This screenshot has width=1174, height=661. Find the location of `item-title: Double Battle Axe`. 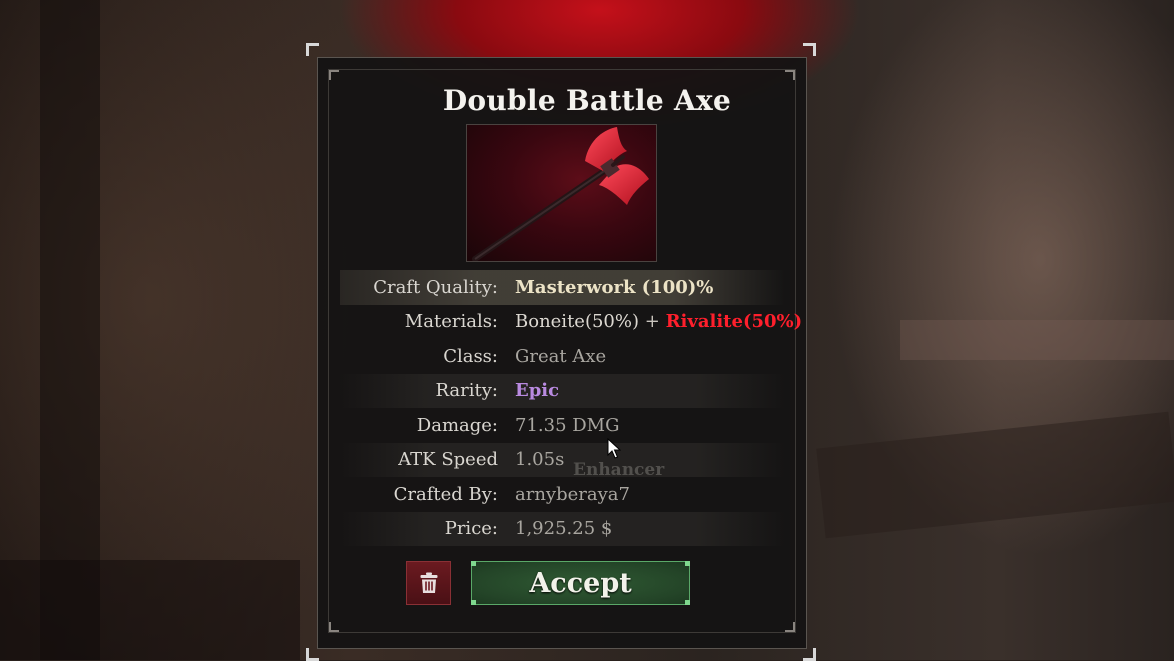

item-title: Double Battle Axe is located at coordinates (587, 100).